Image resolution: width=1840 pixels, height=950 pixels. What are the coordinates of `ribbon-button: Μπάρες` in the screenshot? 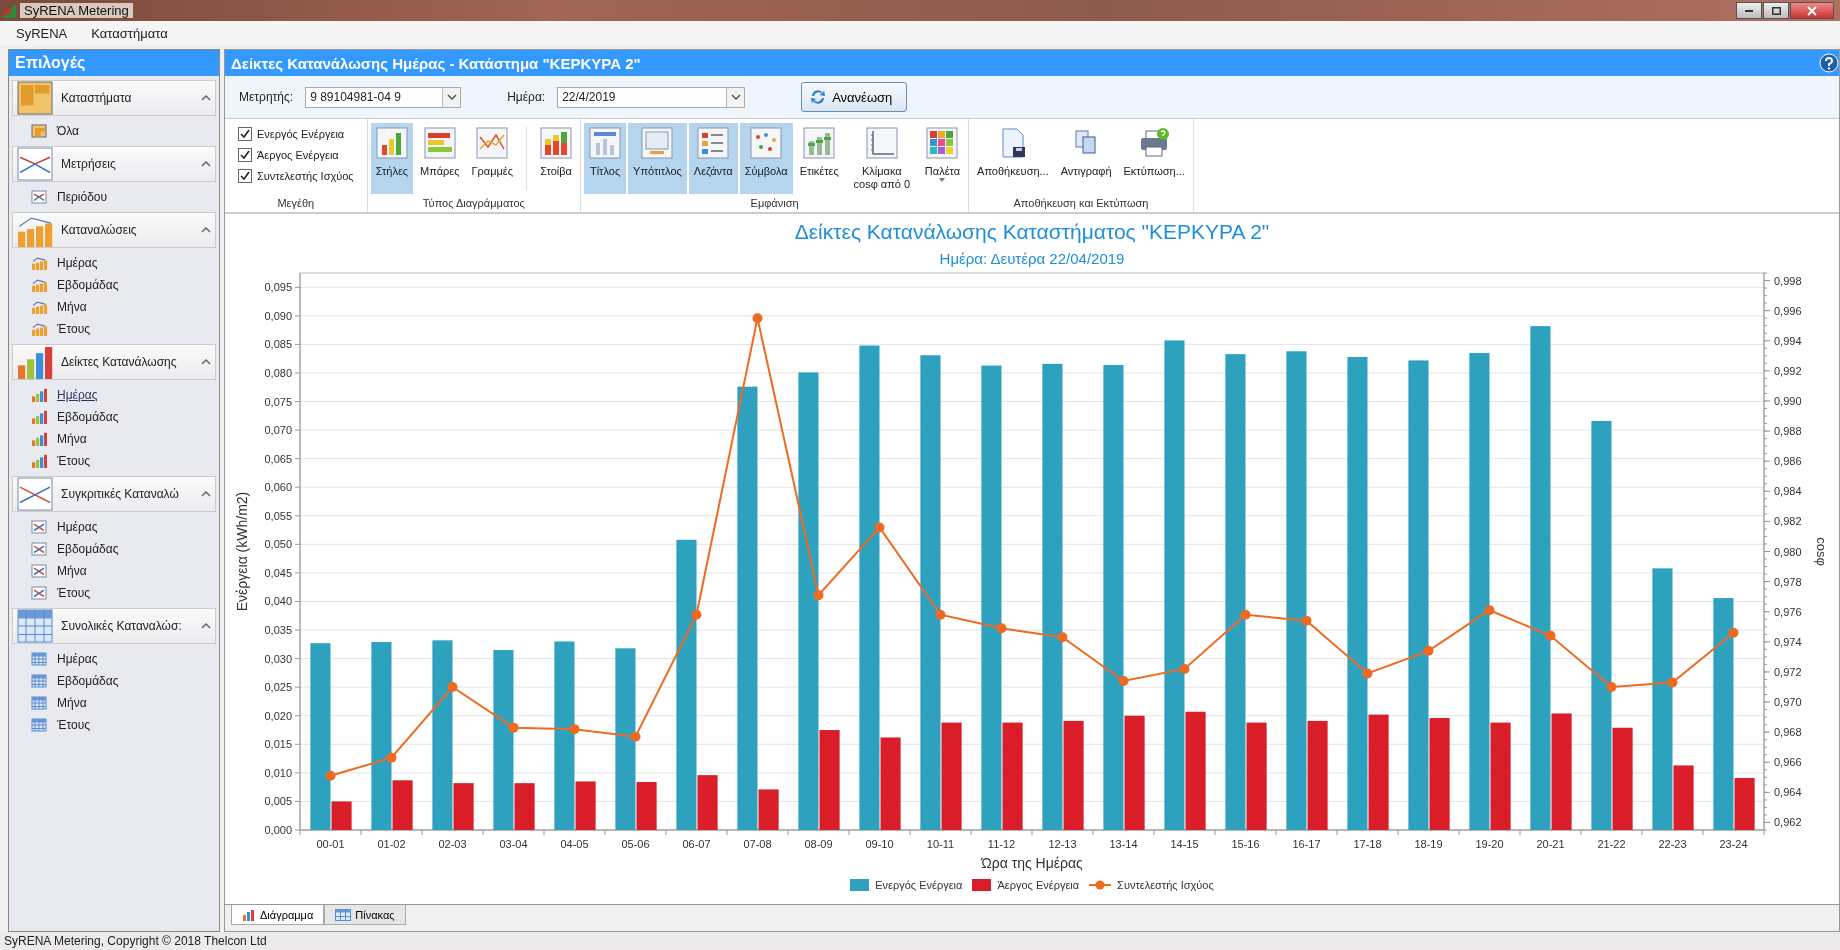 It's located at (440, 158).